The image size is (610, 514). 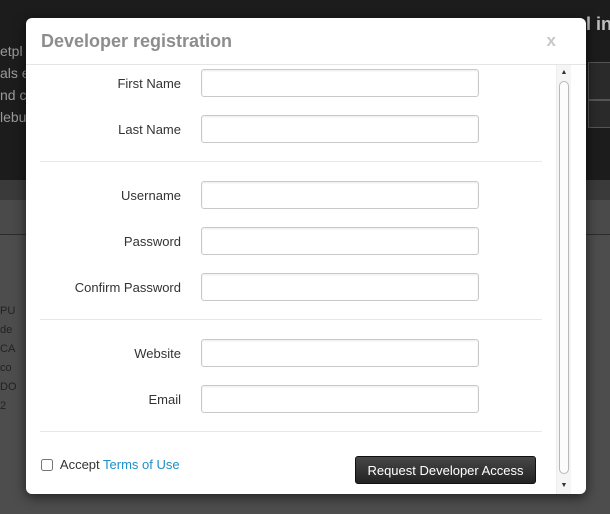 What do you see at coordinates (149, 83) in the screenshot?
I see `first-name-label: First Name` at bounding box center [149, 83].